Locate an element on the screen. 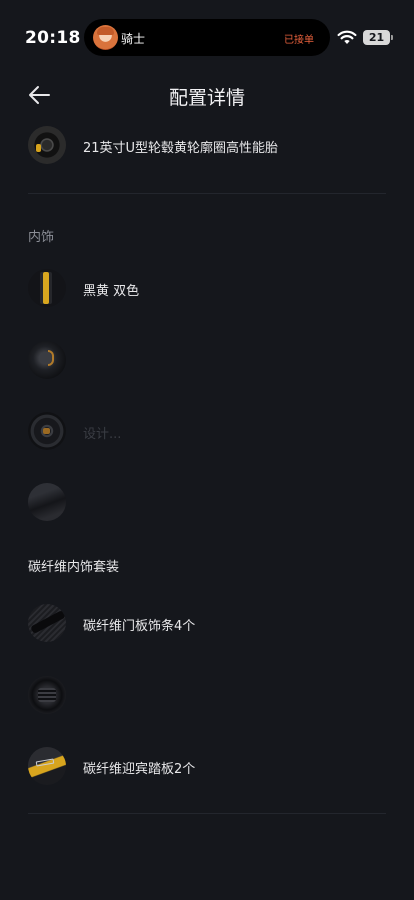 The image size is (414, 900). island-user-name: 骑士 is located at coordinates (133, 39).